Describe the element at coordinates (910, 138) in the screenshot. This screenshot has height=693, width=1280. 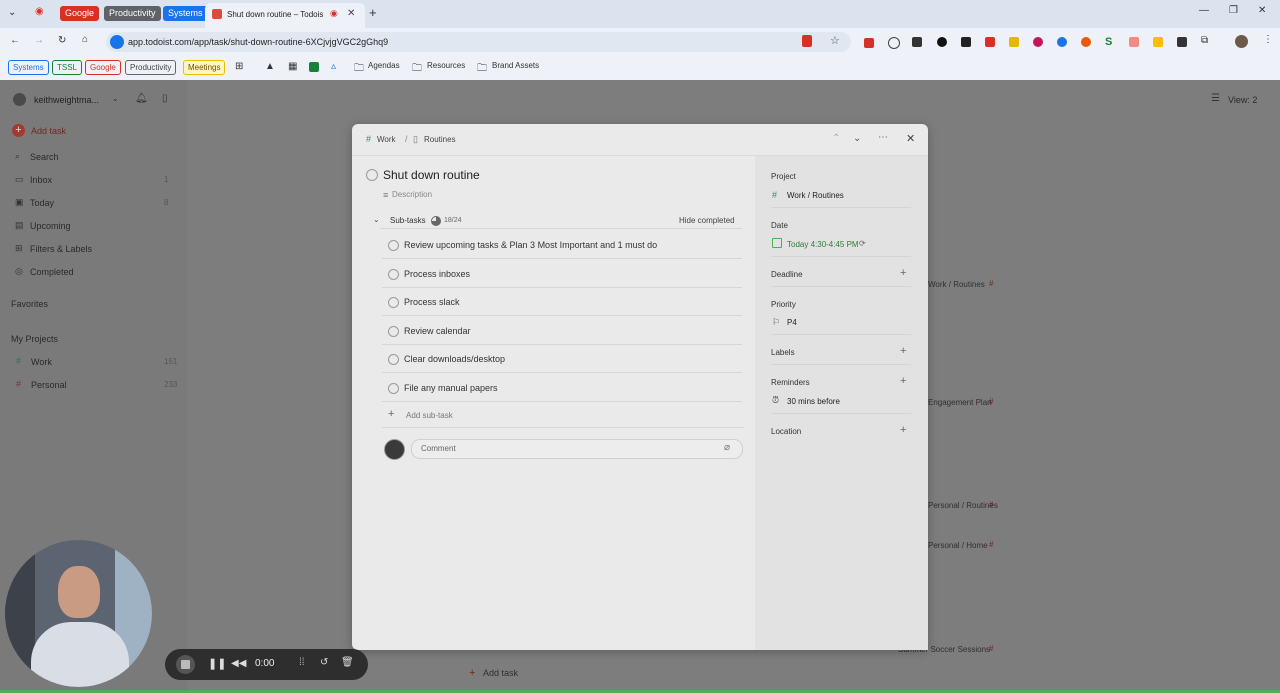
I see `close-modal-icon: ✕` at that location.